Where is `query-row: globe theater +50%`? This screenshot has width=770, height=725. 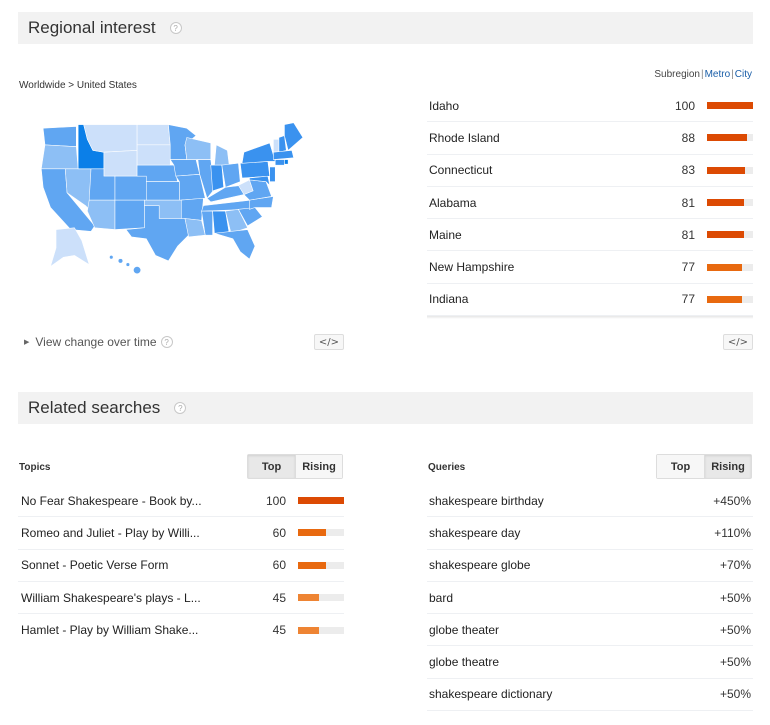
query-row: globe theater +50% is located at coordinates (590, 630).